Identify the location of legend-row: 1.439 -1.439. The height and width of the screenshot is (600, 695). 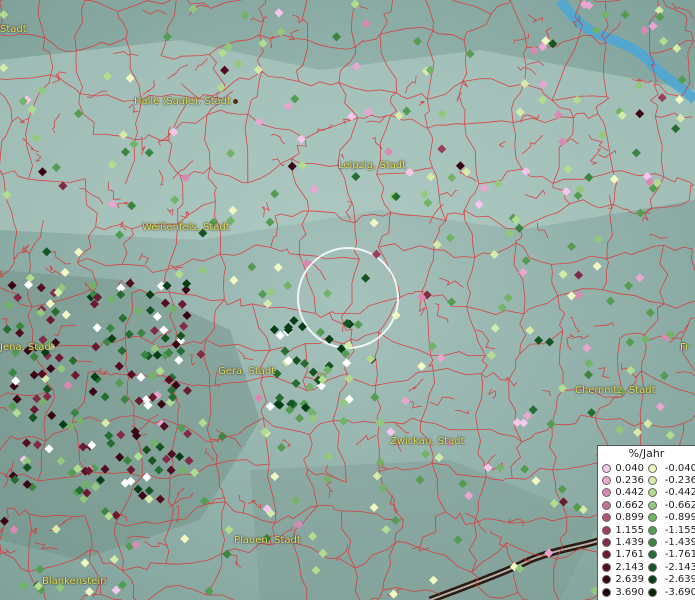
(648, 542).